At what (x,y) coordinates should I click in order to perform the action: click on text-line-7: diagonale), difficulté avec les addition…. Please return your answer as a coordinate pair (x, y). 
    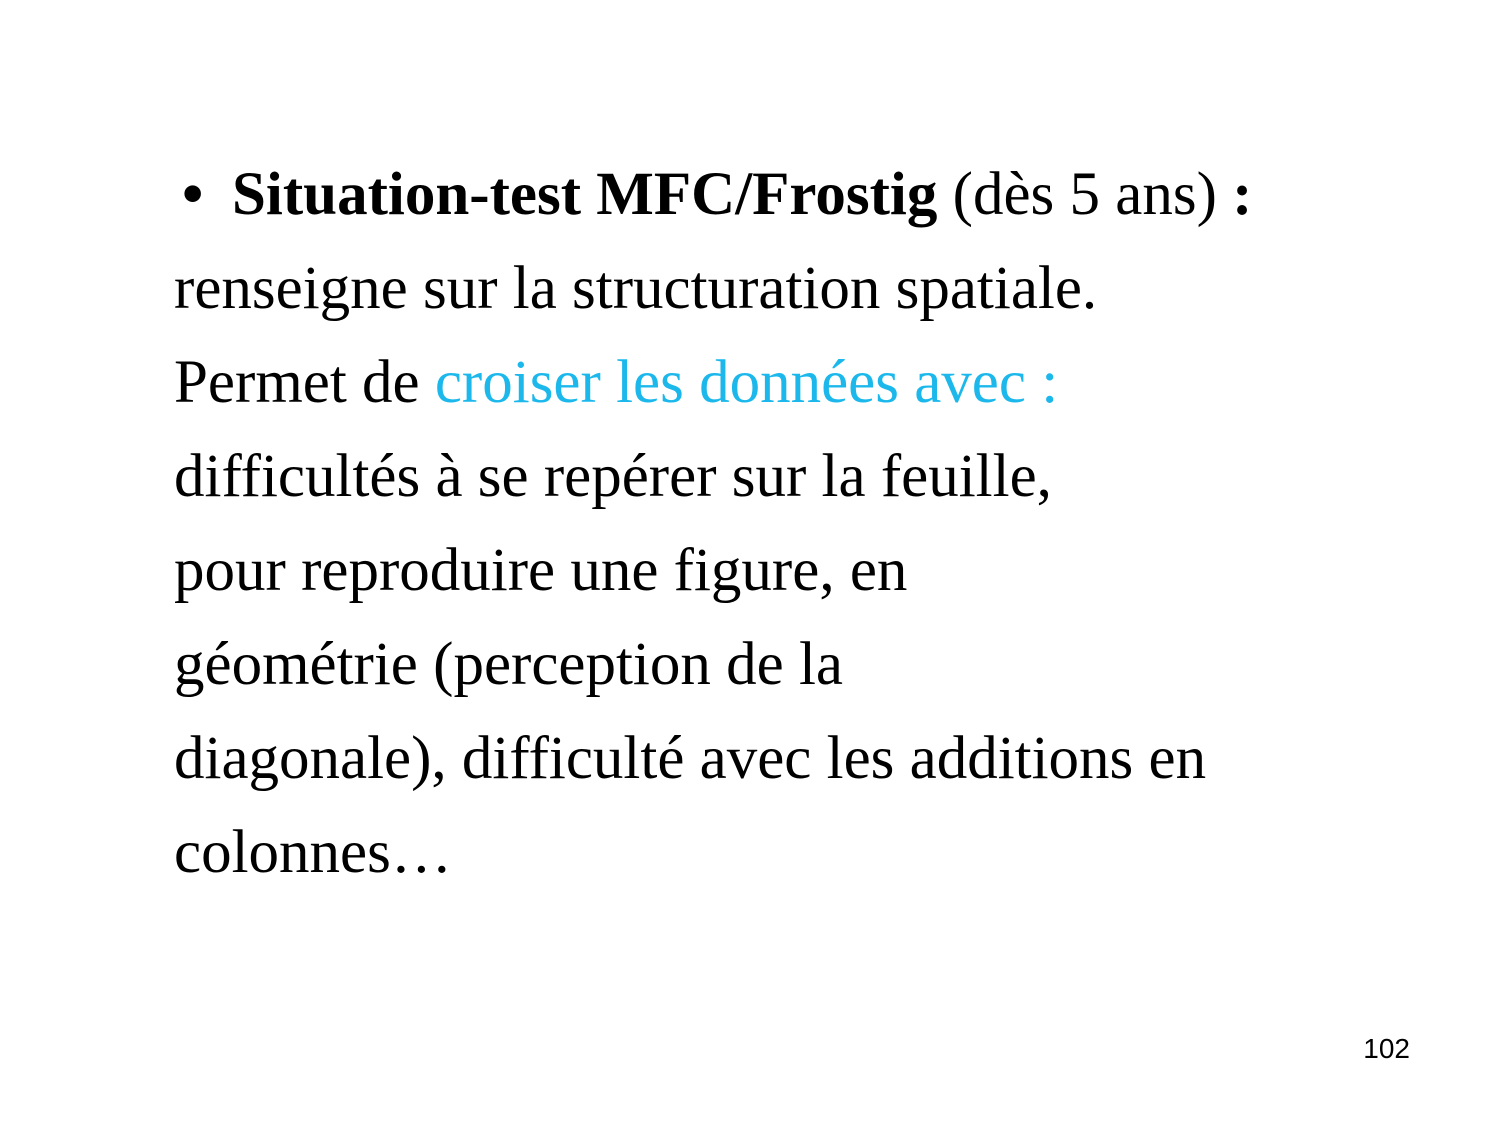
    Looking at the image, I should click on (690, 758).